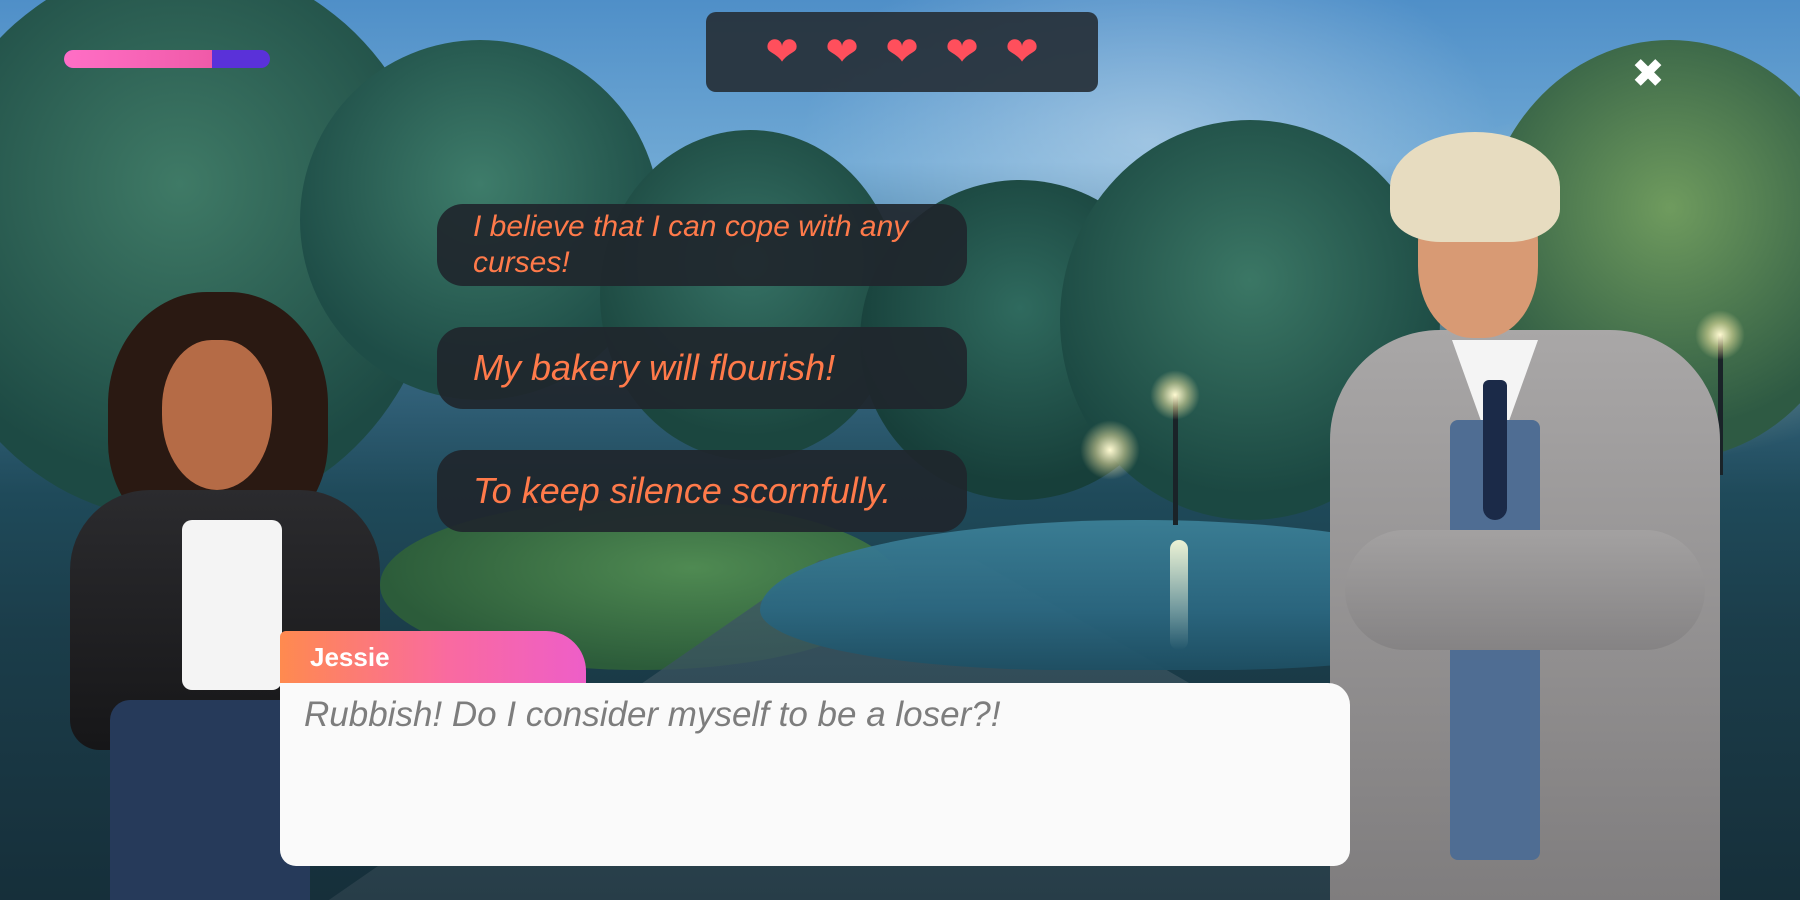 This screenshot has height=900, width=1800. What do you see at coordinates (1525, 590) in the screenshot?
I see `man-crossed-arms` at bounding box center [1525, 590].